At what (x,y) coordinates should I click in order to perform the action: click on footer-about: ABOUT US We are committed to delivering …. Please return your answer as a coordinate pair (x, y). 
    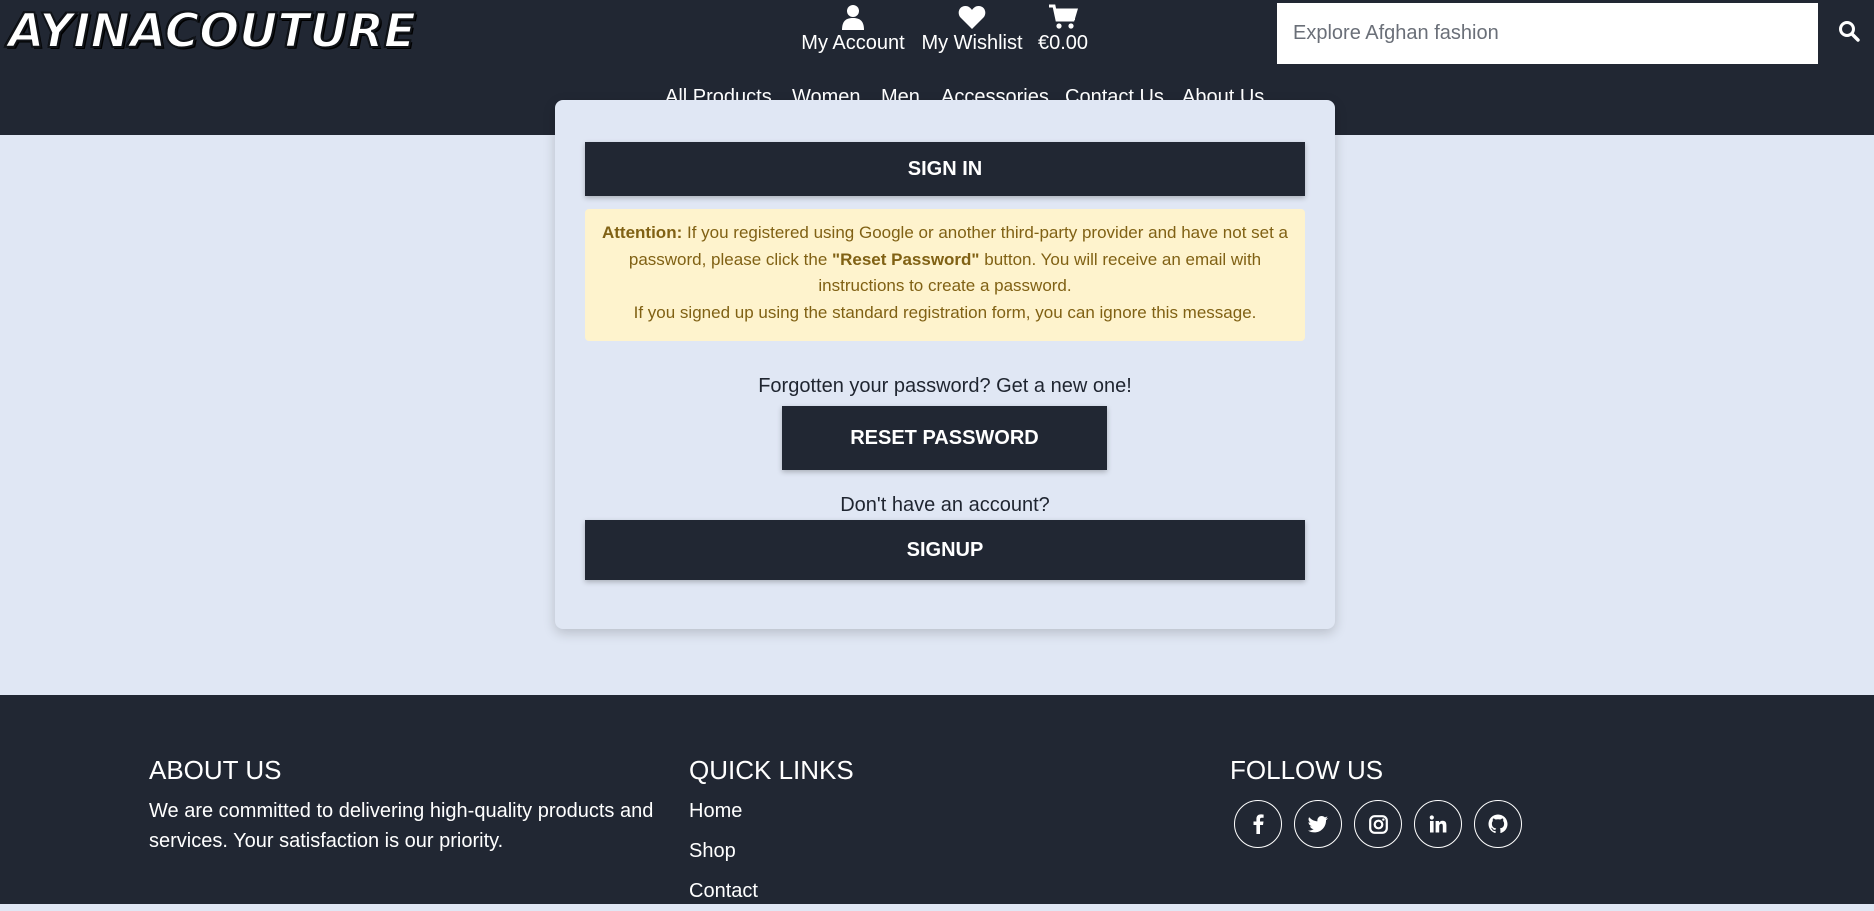
    Looking at the image, I should click on (409, 805).